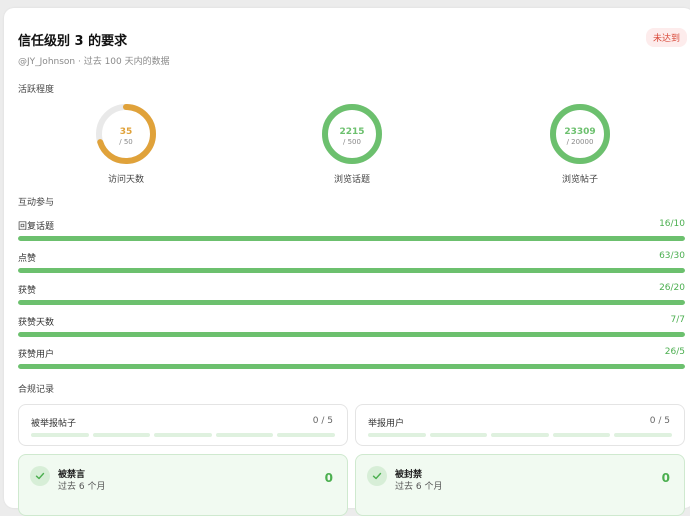 This screenshot has width=690, height=516. What do you see at coordinates (677, 320) in the screenshot?
I see `progress-value: 7/7` at bounding box center [677, 320].